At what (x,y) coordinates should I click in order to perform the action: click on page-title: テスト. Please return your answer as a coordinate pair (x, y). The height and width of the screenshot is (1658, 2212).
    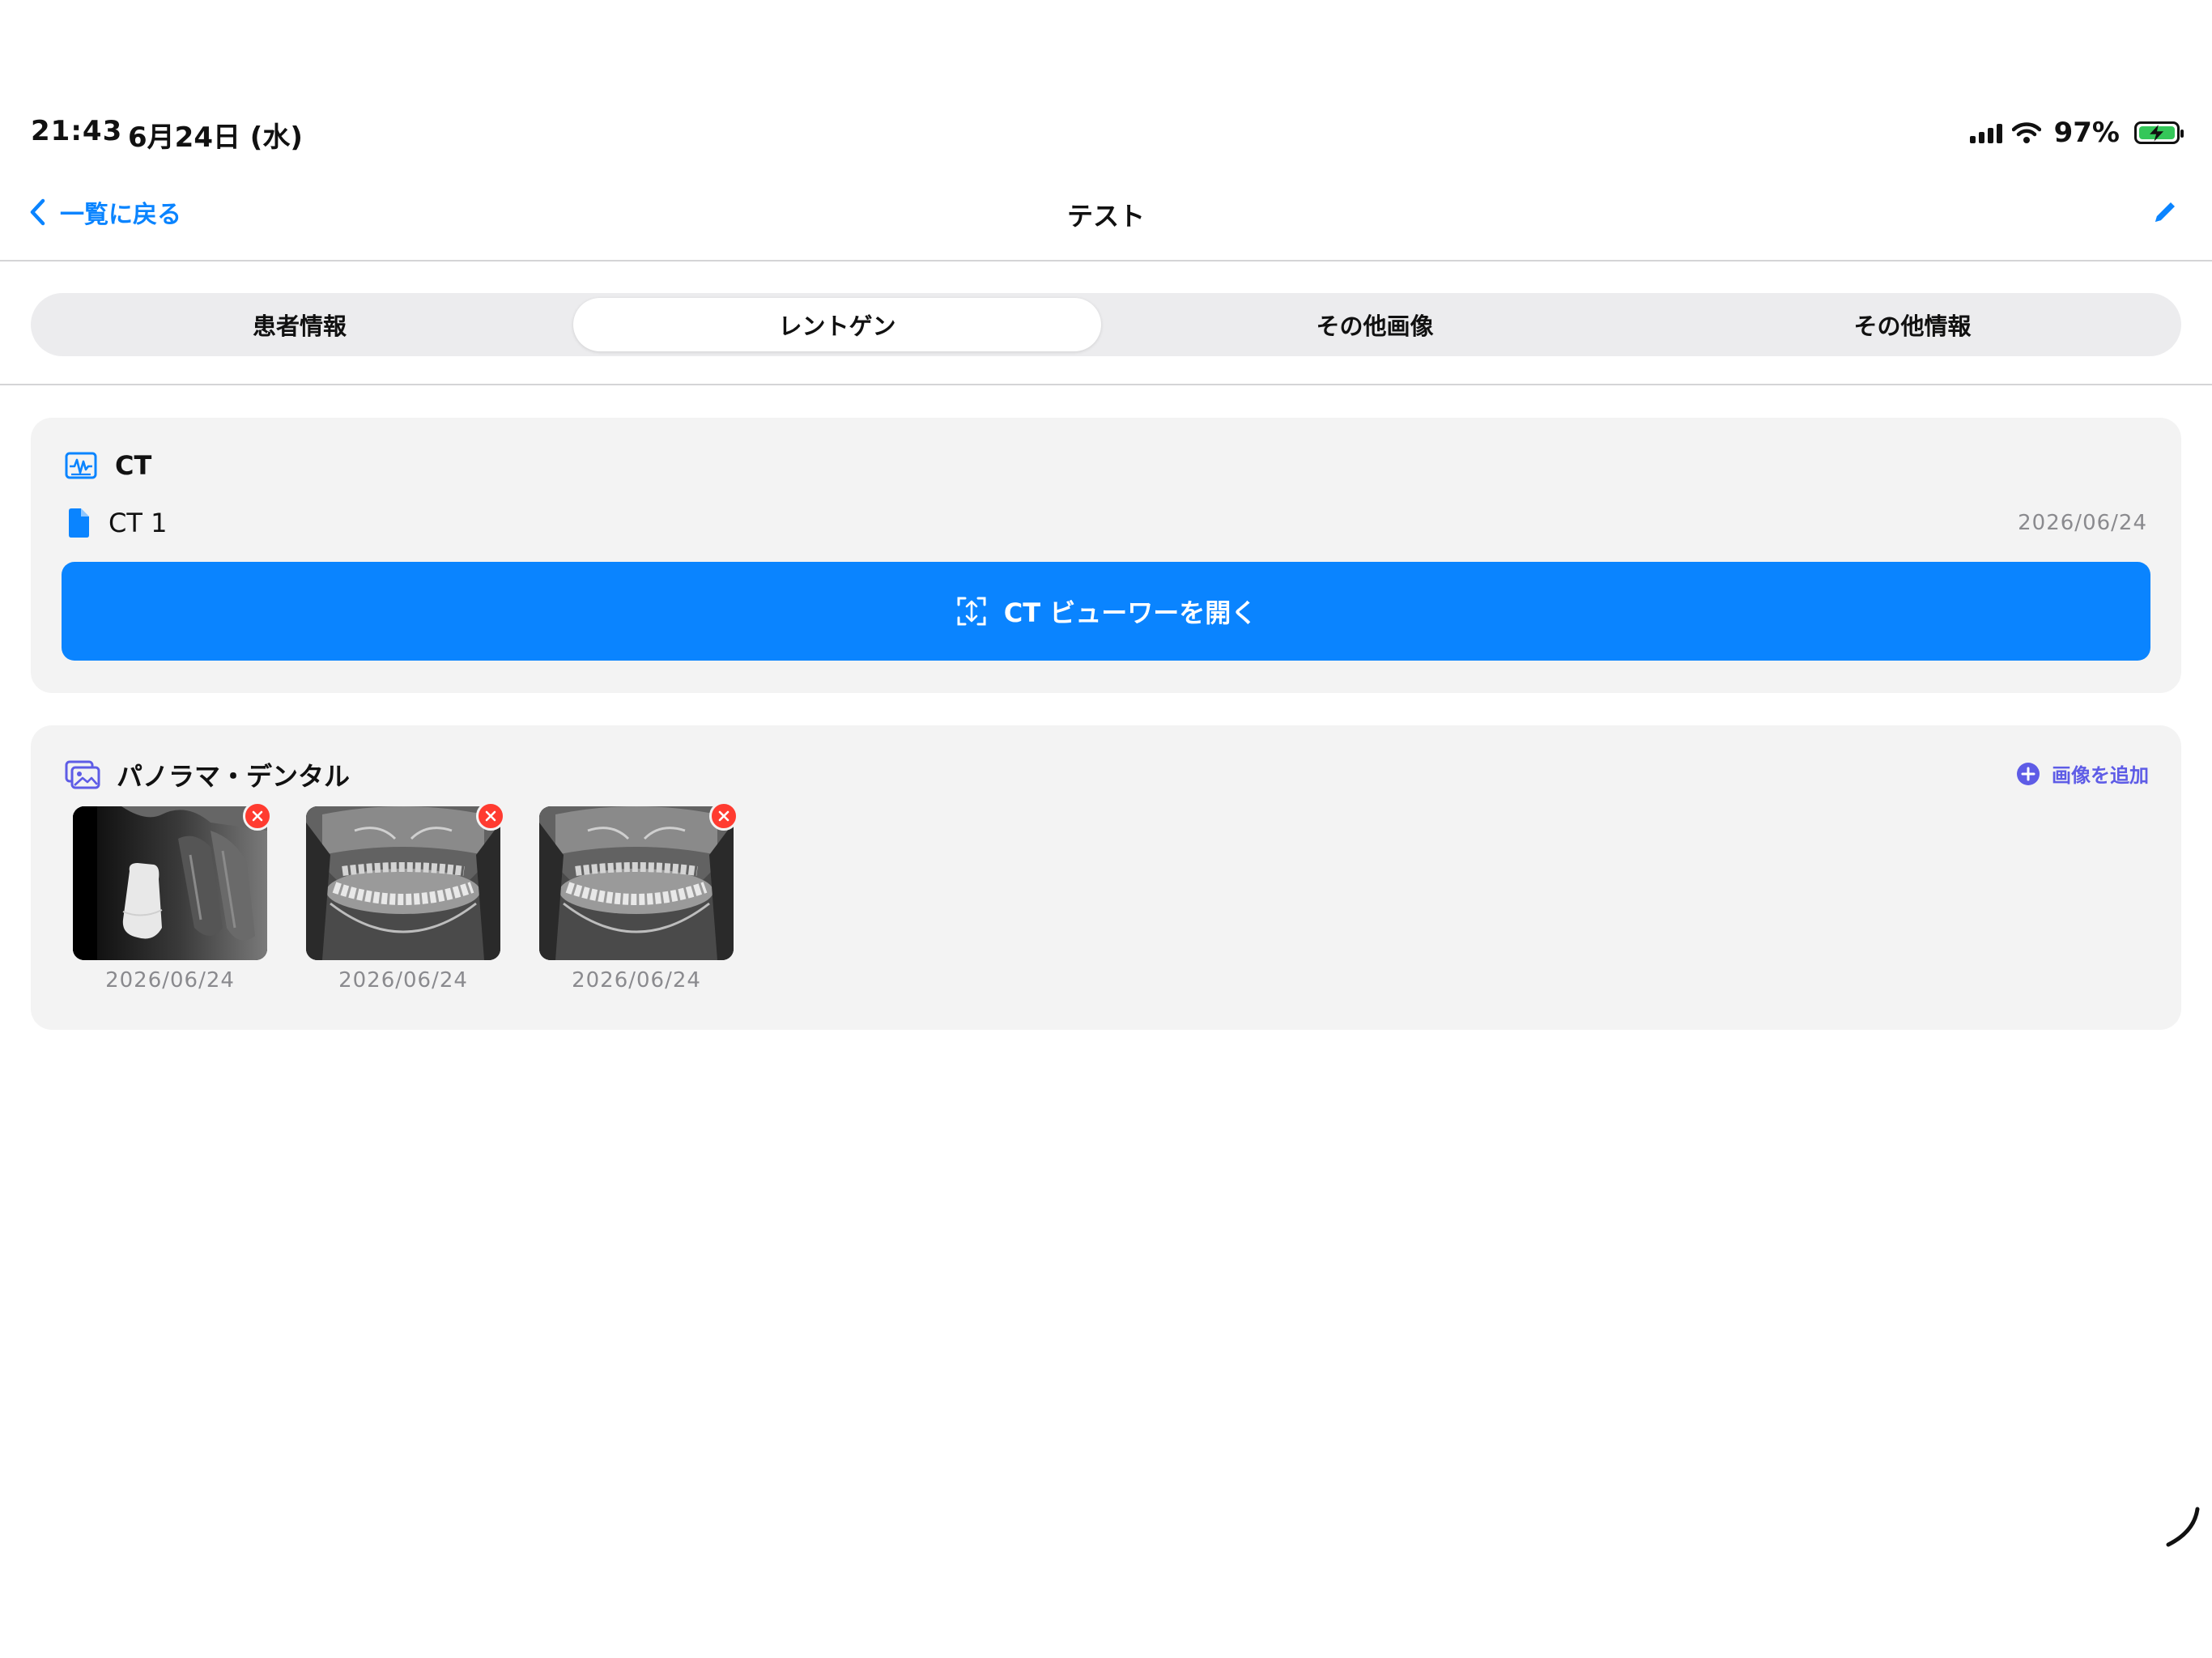
    Looking at the image, I should click on (1105, 216).